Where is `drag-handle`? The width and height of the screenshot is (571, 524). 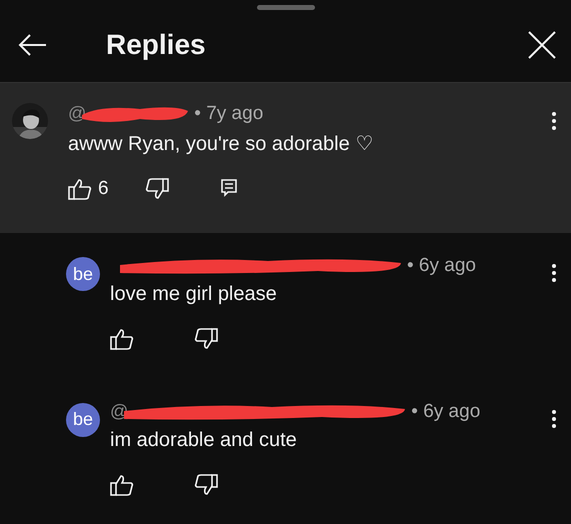 drag-handle is located at coordinates (285, 7).